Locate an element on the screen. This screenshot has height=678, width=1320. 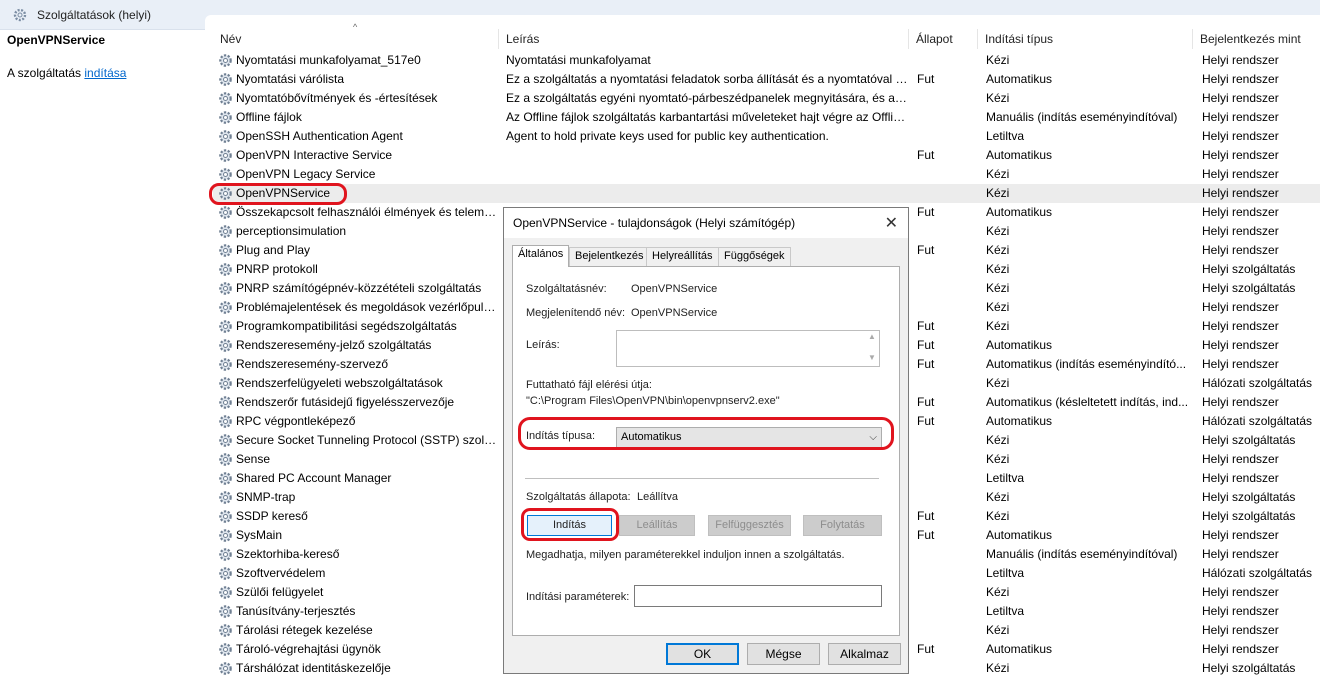
tab-general: Általános is located at coordinates (541, 256).